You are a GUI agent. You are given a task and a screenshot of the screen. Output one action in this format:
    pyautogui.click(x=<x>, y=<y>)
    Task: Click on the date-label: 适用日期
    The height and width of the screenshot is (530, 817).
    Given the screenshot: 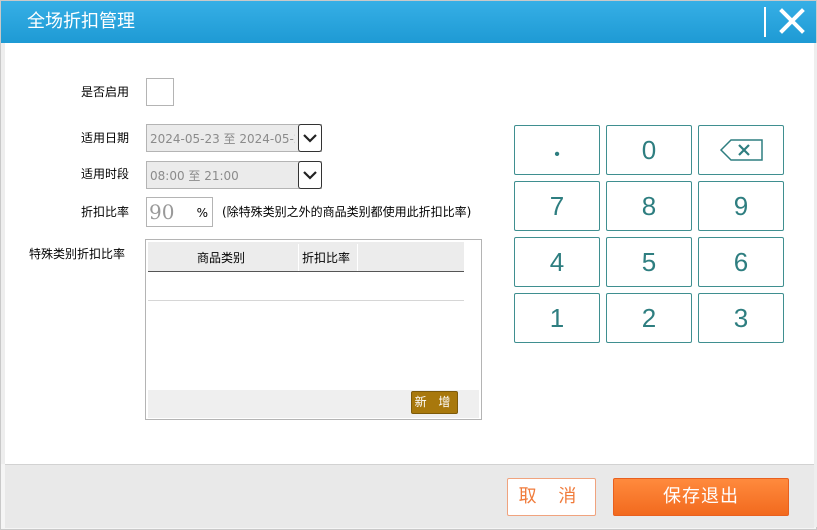 What is the action you would take?
    pyautogui.click(x=105, y=138)
    